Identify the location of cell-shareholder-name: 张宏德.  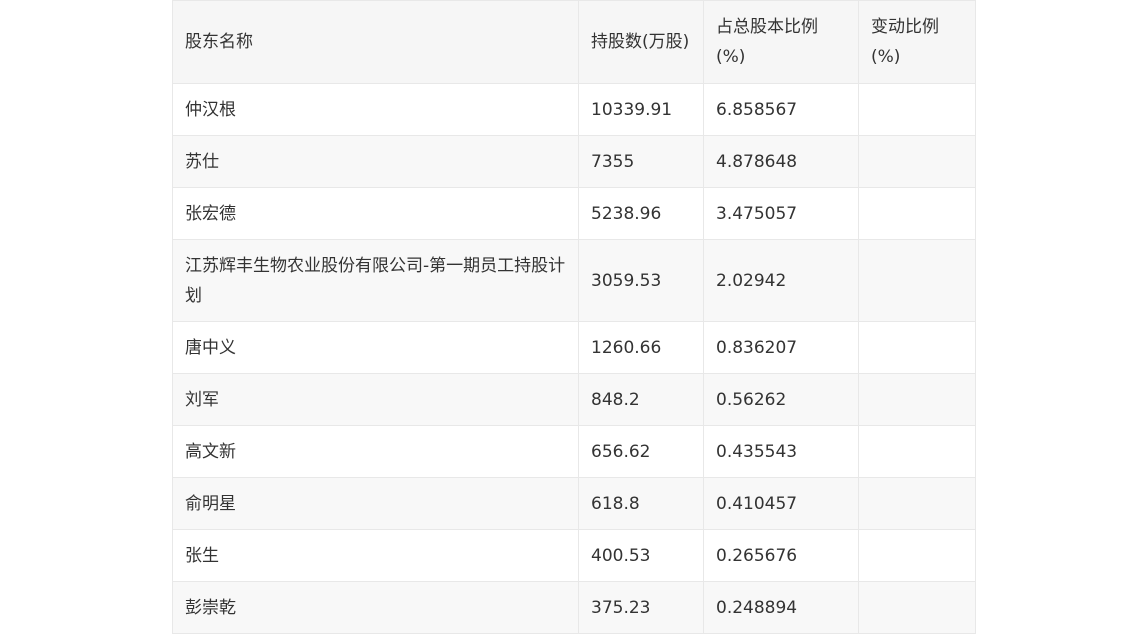
(375, 213).